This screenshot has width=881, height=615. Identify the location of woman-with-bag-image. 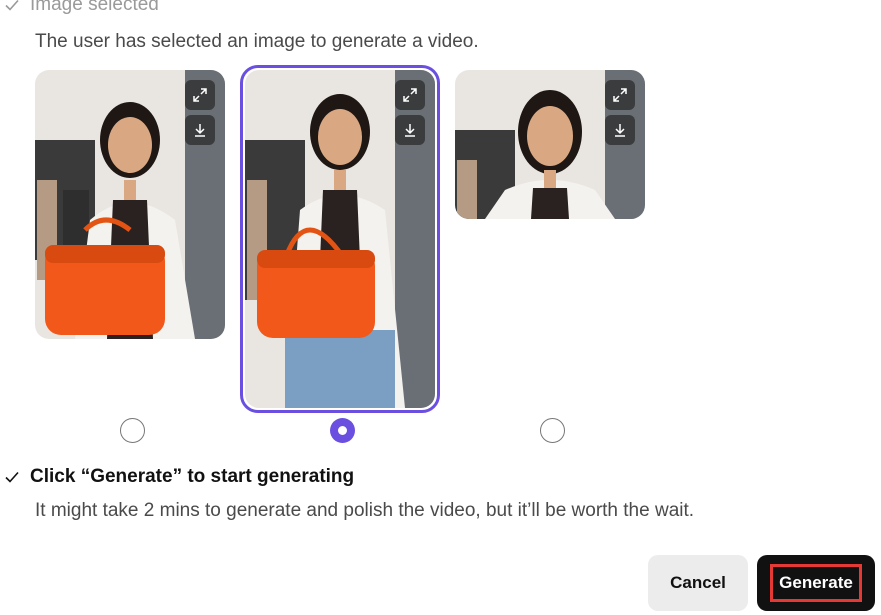
(130, 204).